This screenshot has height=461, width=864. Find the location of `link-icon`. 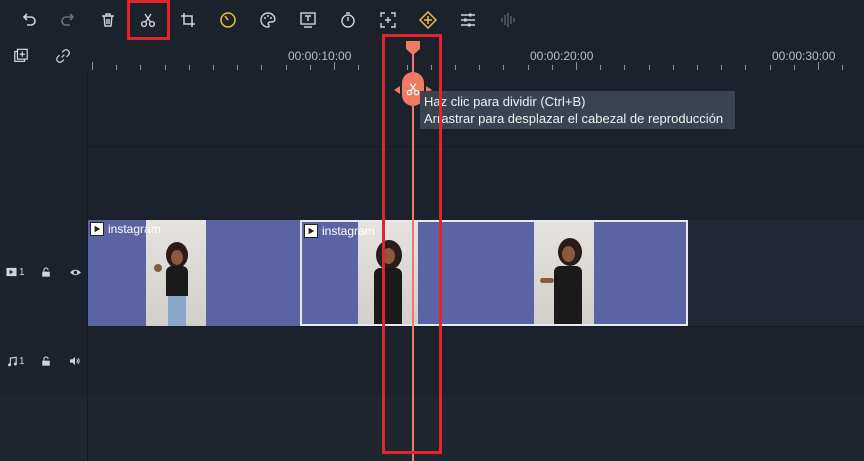

link-icon is located at coordinates (63, 56).